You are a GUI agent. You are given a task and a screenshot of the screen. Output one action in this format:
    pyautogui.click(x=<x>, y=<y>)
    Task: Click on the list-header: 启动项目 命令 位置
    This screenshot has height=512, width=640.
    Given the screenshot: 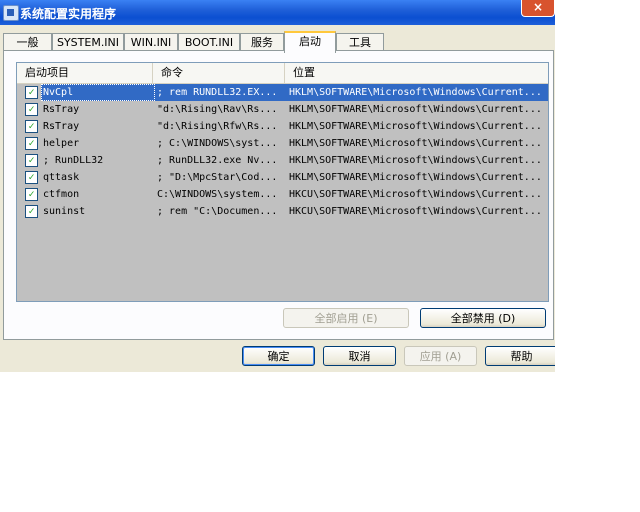 What is the action you would take?
    pyautogui.click(x=282, y=73)
    